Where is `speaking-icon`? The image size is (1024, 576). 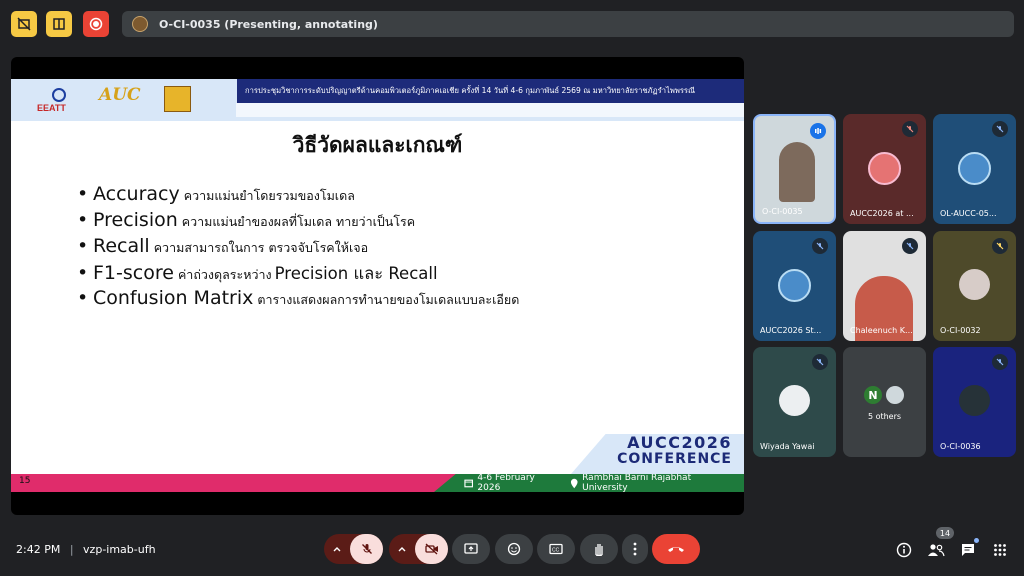 speaking-icon is located at coordinates (818, 131).